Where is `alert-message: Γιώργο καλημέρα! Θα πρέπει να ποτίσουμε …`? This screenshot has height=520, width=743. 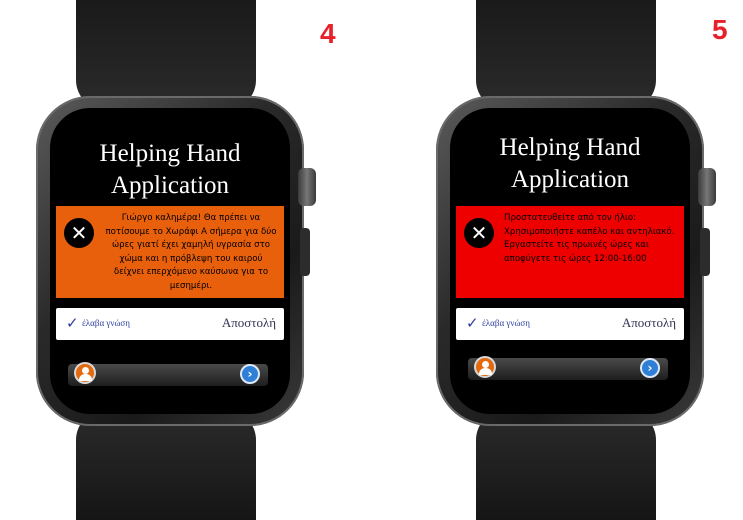
alert-message: Γιώργο καλημέρα! Θα πρέπει να ποτίσουμε … is located at coordinates (191, 252).